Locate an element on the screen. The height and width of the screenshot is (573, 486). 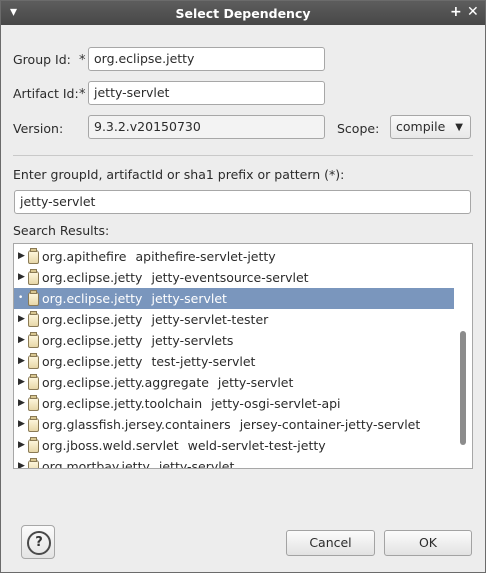
result-row: ▶ org.mortbay.jetty jetty-servlet is located at coordinates (234, 462).